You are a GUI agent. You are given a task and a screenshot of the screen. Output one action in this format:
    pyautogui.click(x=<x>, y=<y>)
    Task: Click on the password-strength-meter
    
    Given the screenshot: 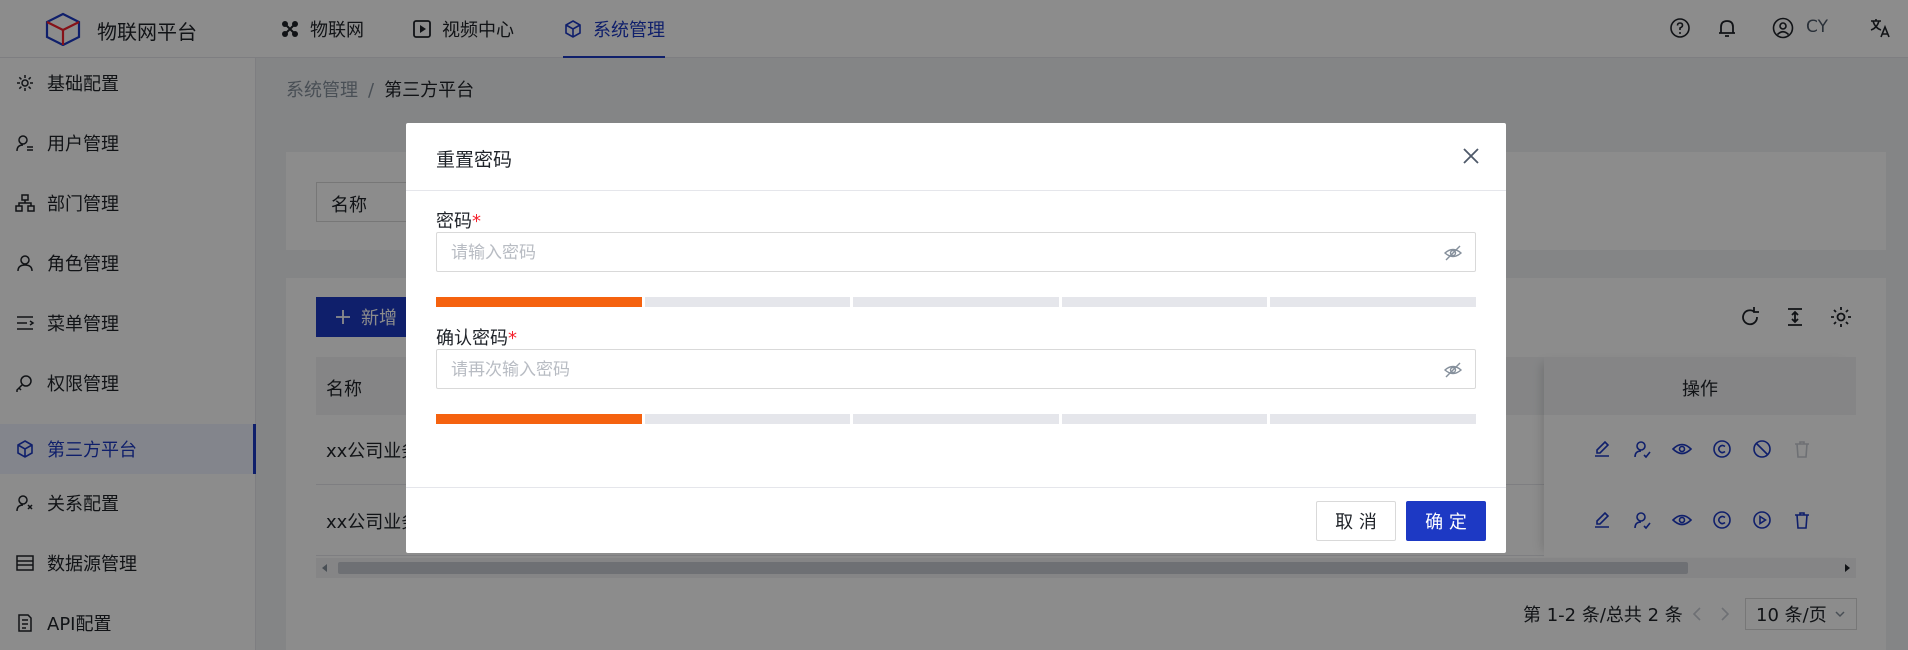 What is the action you would take?
    pyautogui.click(x=956, y=302)
    